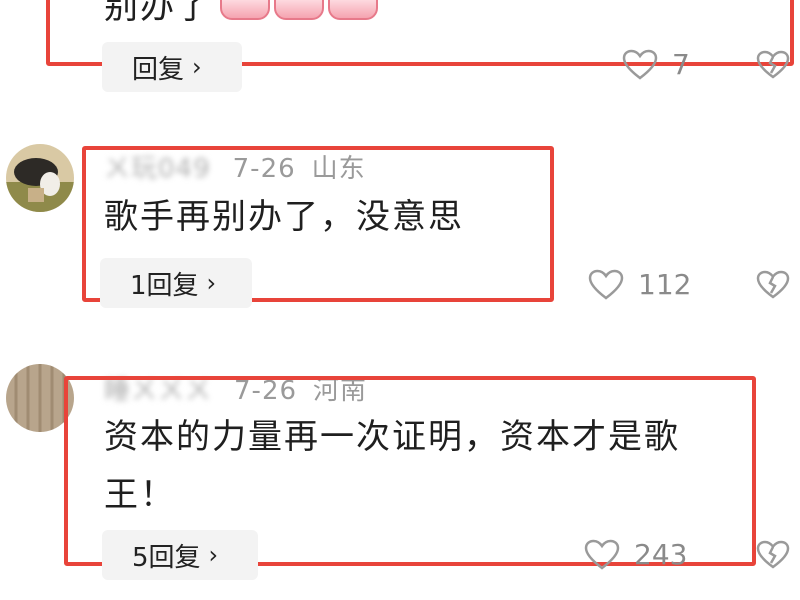  What do you see at coordinates (158, 391) in the screenshot?
I see `username: 睡ㄨㄨㄨ` at bounding box center [158, 391].